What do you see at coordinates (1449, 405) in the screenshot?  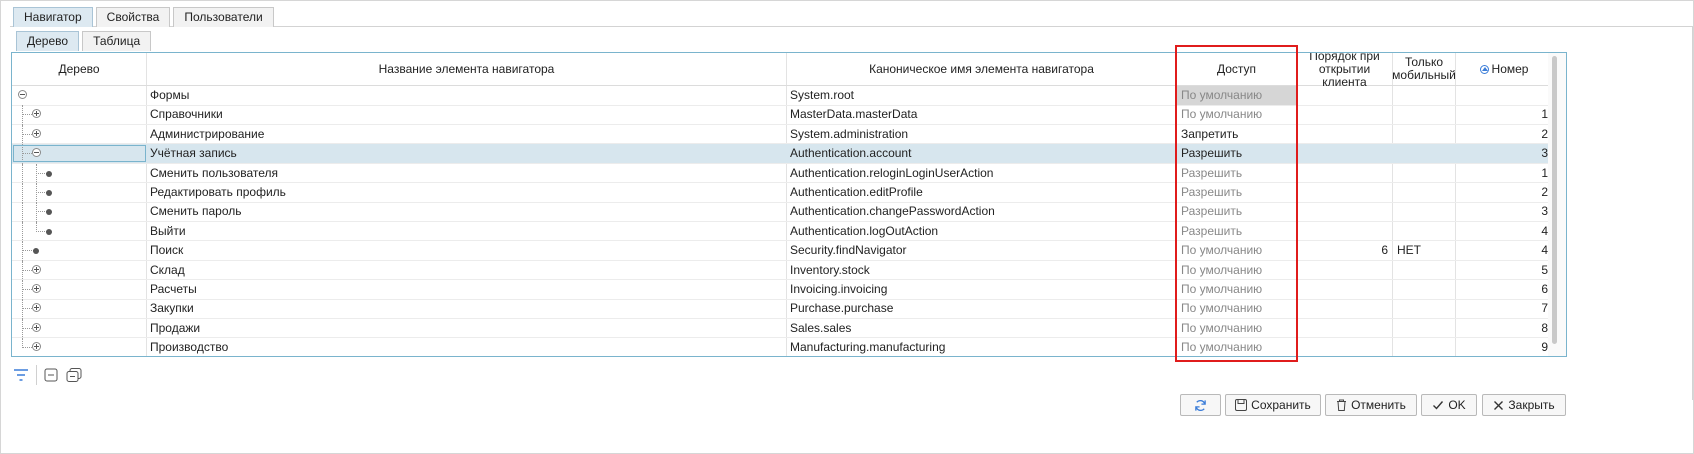 I see `ok-button: OK` at bounding box center [1449, 405].